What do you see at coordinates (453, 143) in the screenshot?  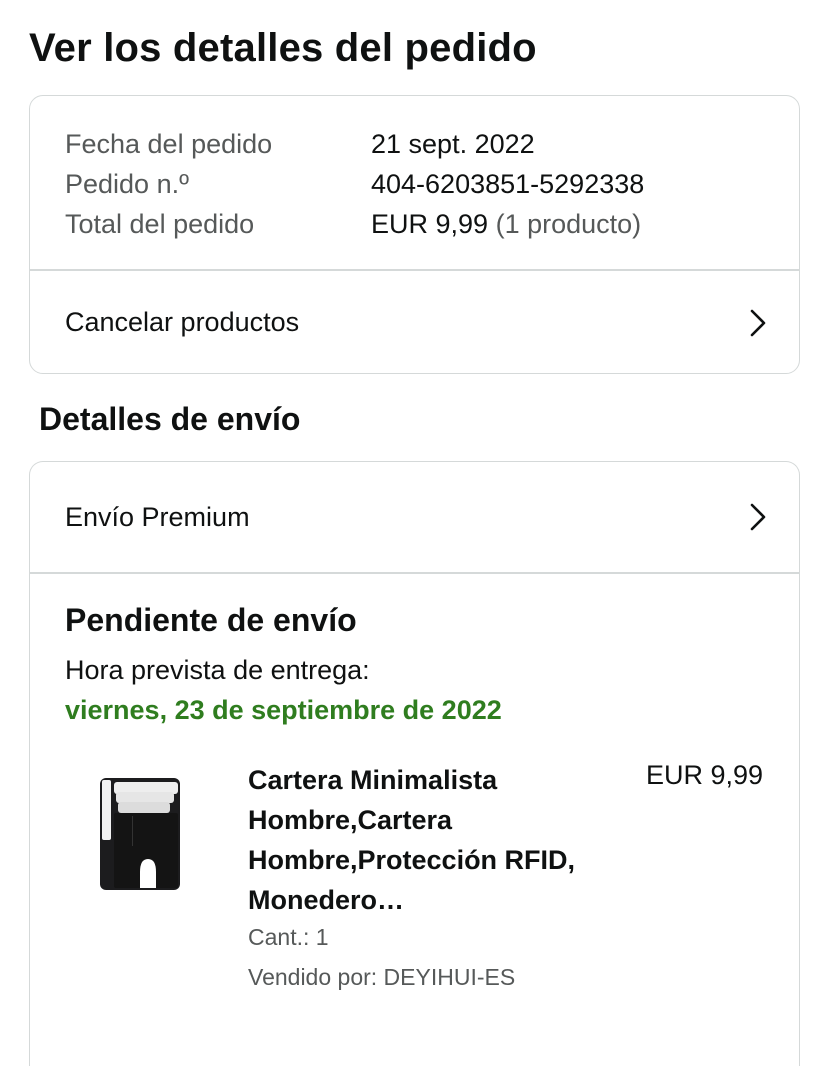 I see `order-date-value: 21 sept. 2022` at bounding box center [453, 143].